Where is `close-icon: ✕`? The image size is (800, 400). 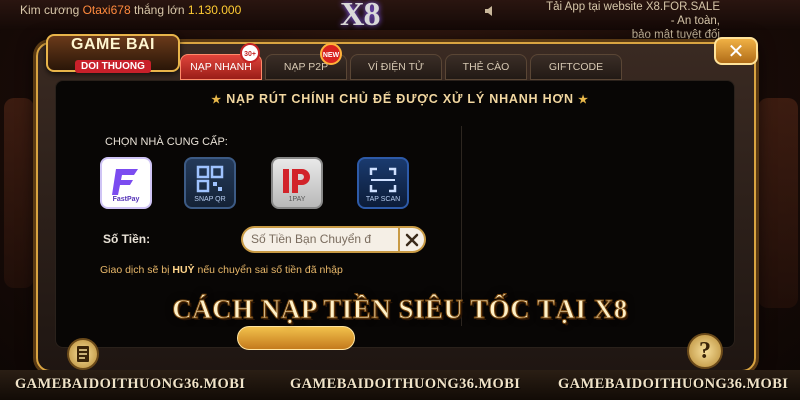
close-icon: ✕ is located at coordinates (736, 51).